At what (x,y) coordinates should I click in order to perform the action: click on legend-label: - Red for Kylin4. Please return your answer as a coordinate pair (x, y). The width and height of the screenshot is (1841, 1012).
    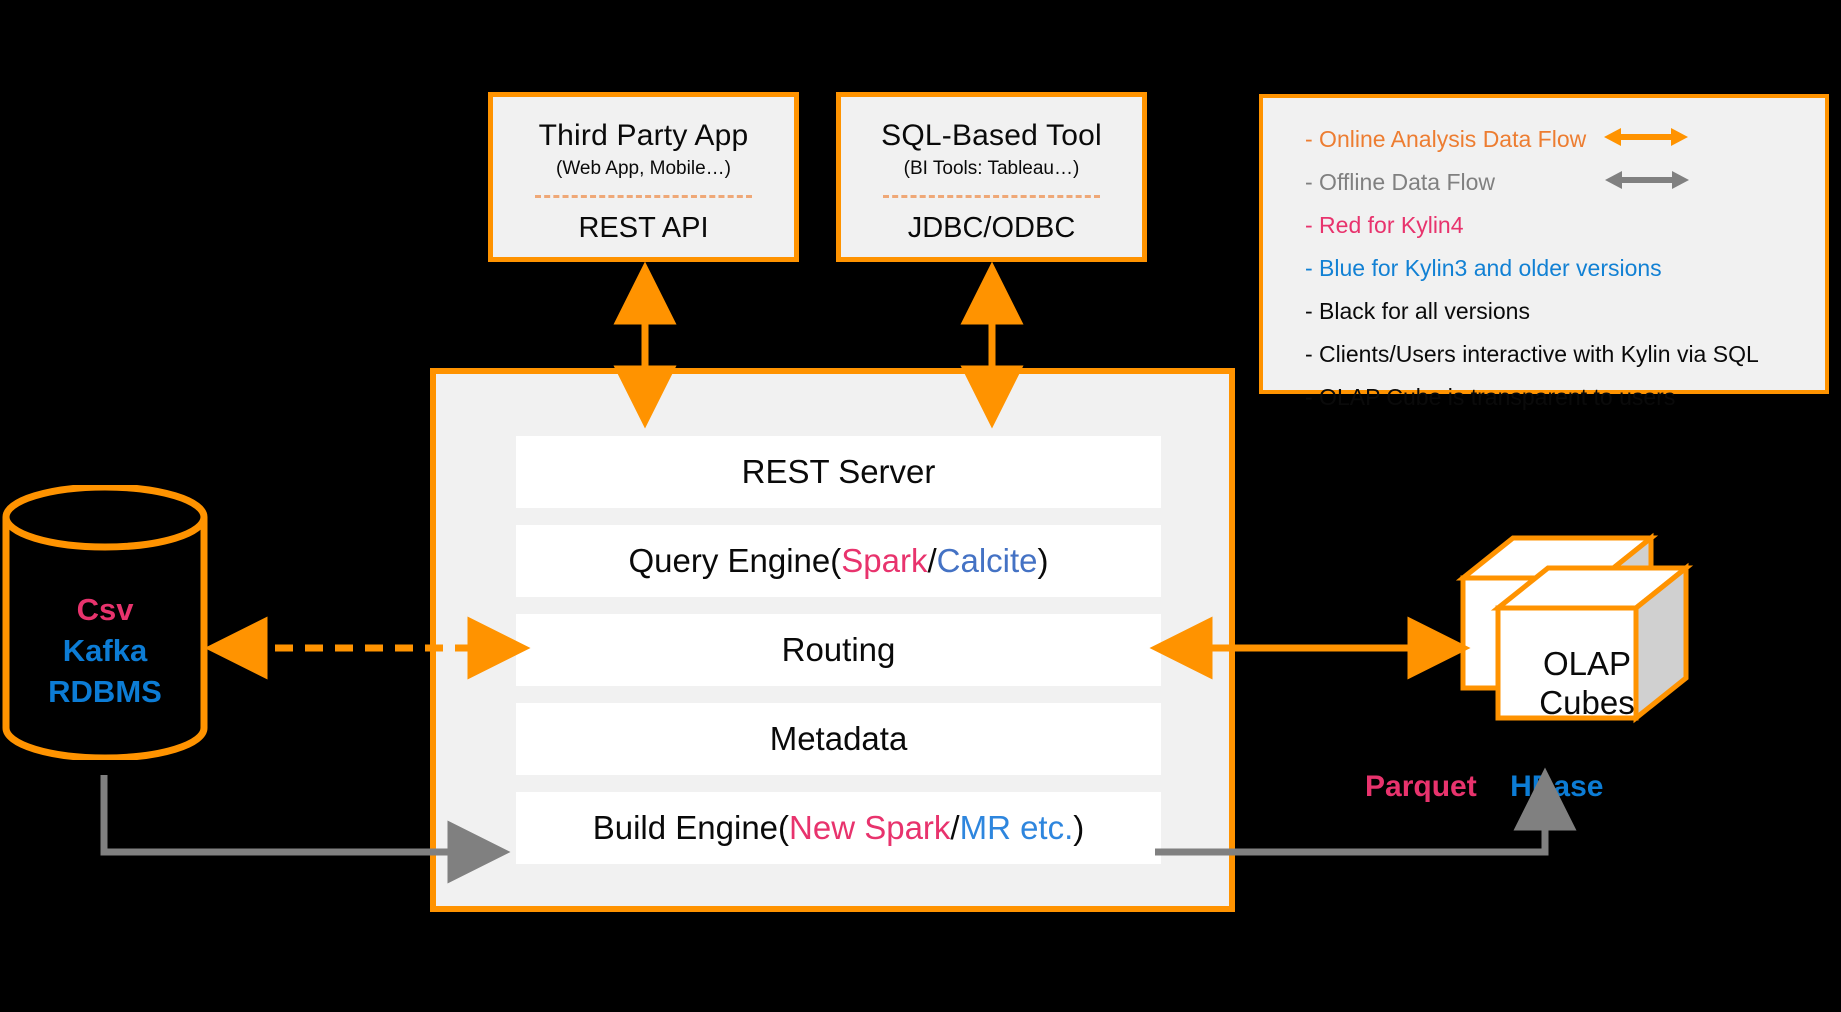
    Looking at the image, I should click on (1384, 224).